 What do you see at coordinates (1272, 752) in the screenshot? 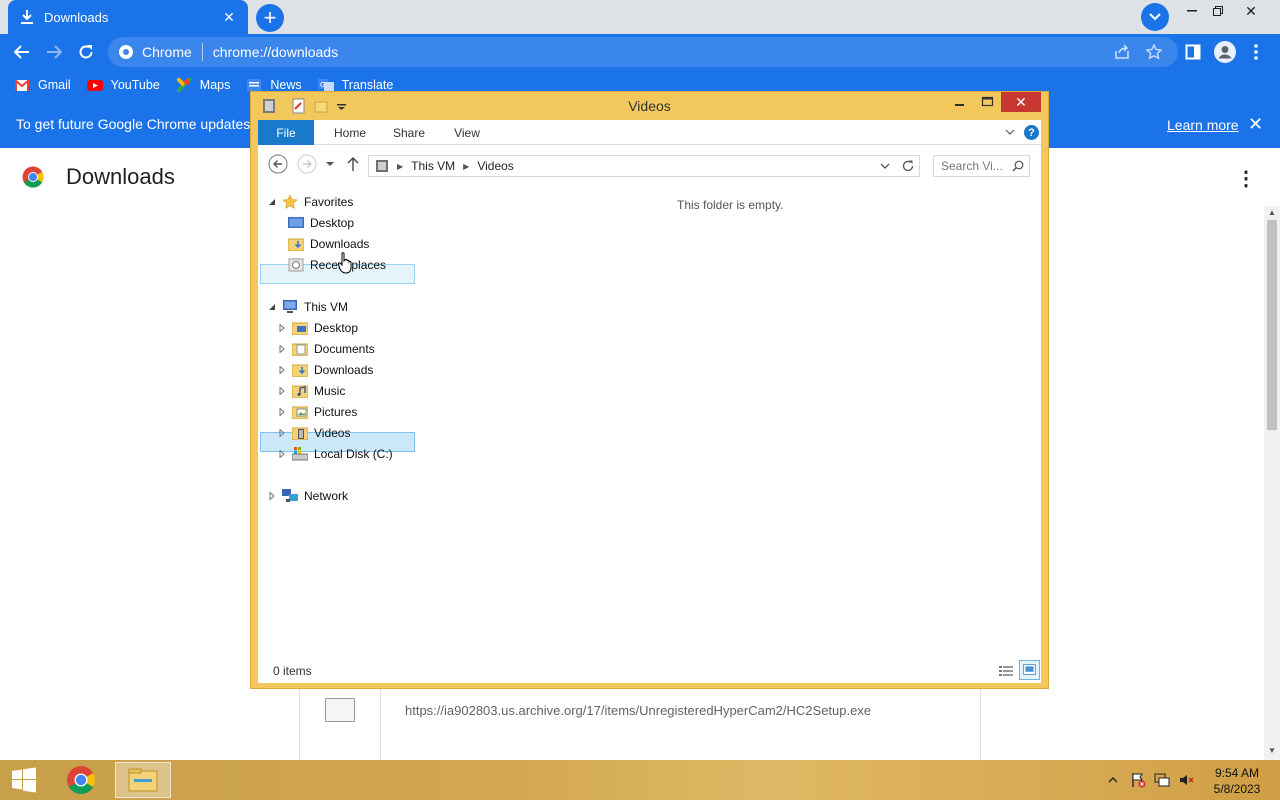
I see `scroll-down-arrow: ▼` at bounding box center [1272, 752].